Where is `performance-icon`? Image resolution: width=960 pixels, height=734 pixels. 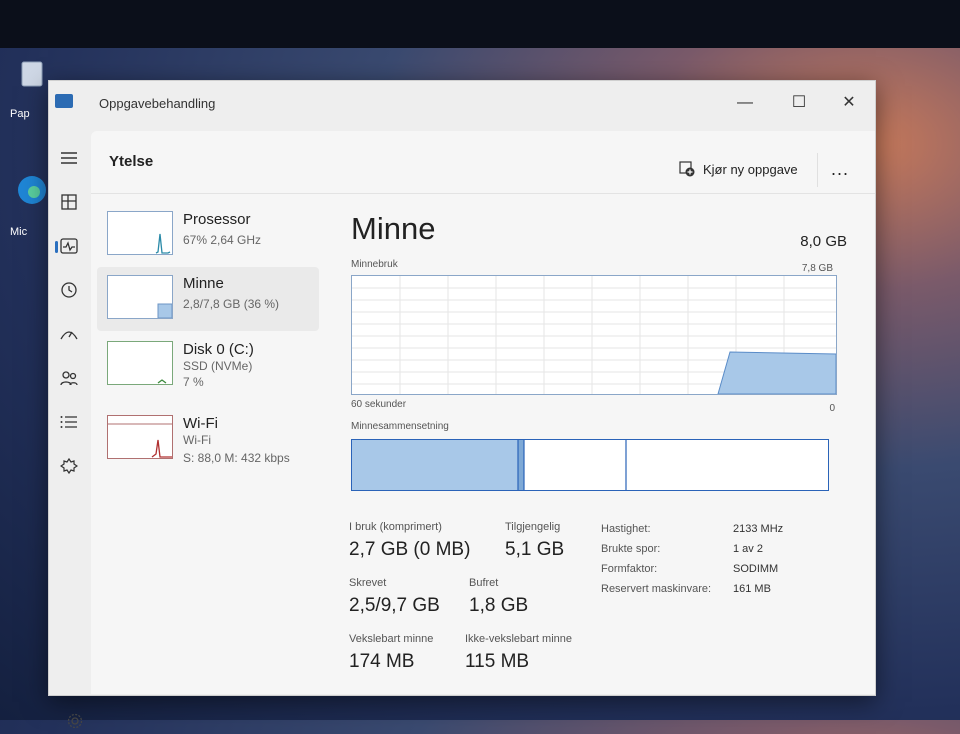 performance-icon is located at coordinates (69, 246).